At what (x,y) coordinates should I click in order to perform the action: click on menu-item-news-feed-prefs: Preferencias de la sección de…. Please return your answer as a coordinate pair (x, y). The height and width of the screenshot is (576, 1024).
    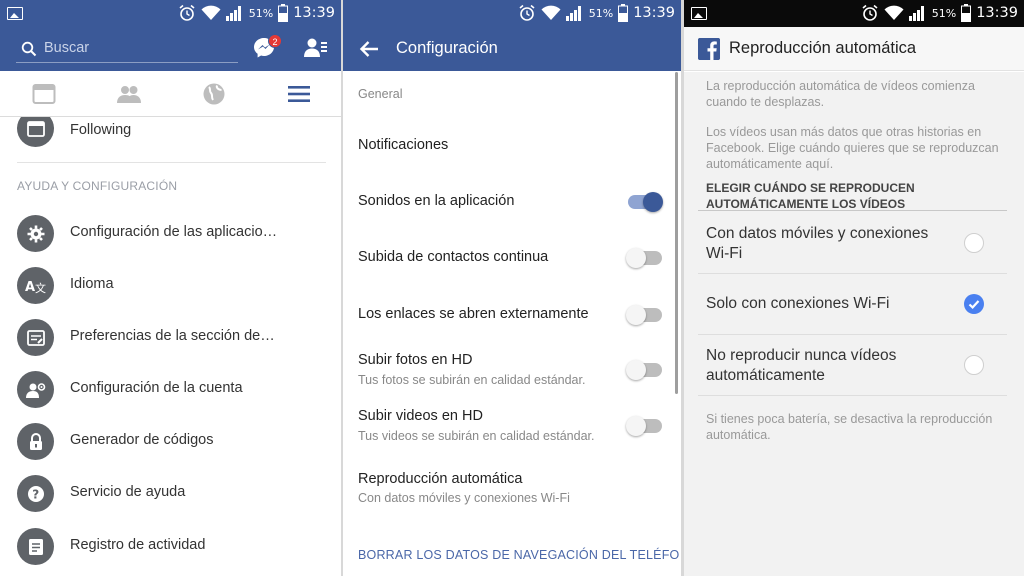
    Looking at the image, I should click on (170, 338).